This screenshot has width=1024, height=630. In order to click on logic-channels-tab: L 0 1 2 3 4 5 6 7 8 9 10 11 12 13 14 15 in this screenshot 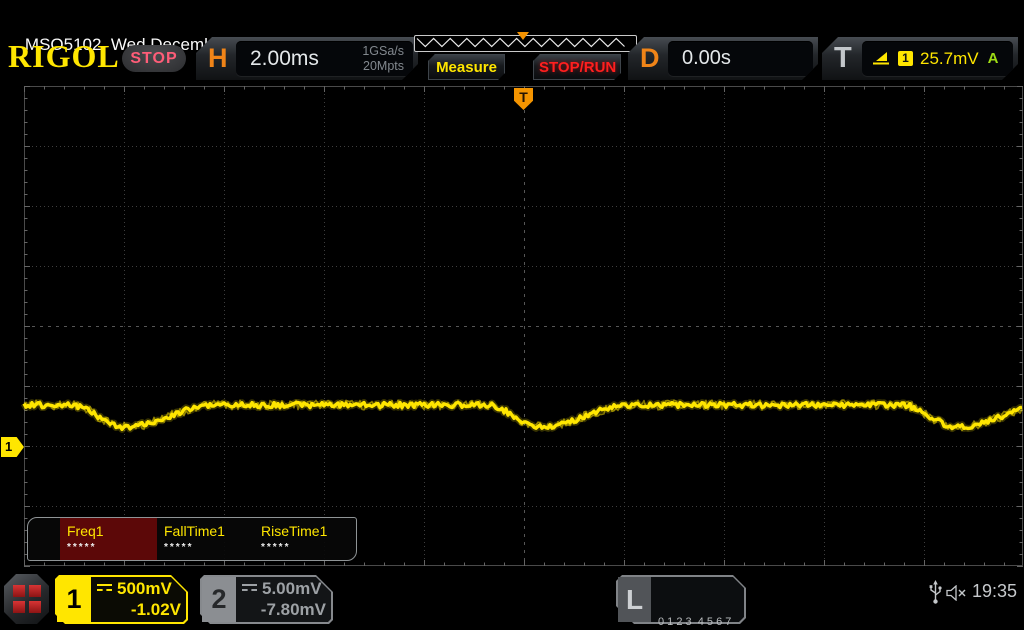, I will do `click(681, 601)`.